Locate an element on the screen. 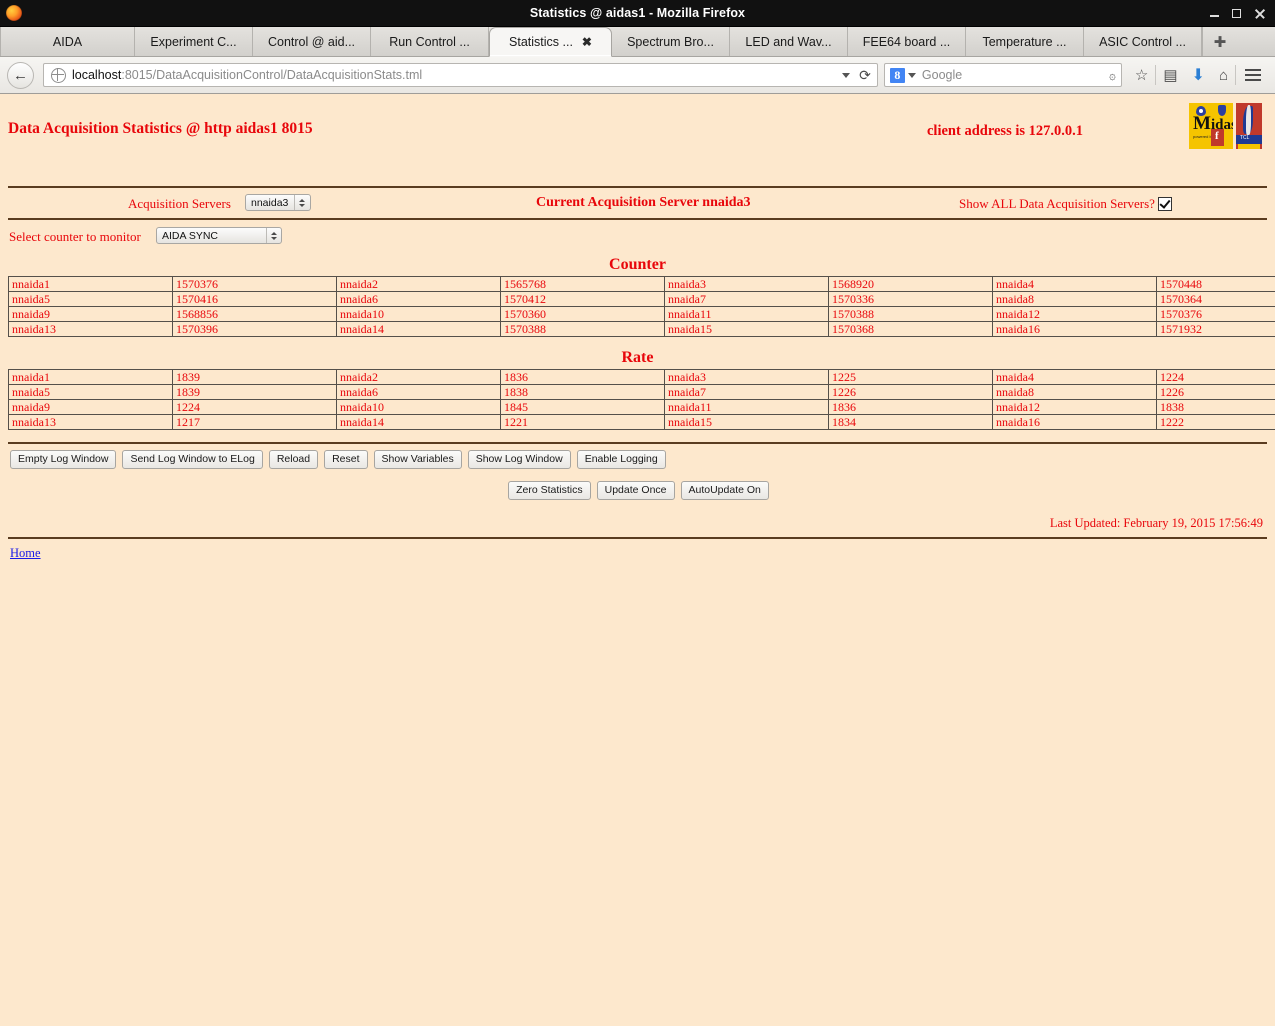 The height and width of the screenshot is (1026, 1275). reader-list-icon: ▤ is located at coordinates (1170, 75).